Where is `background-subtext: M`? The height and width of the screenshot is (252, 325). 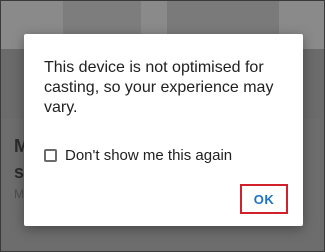
background-subtext: M is located at coordinates (19, 194).